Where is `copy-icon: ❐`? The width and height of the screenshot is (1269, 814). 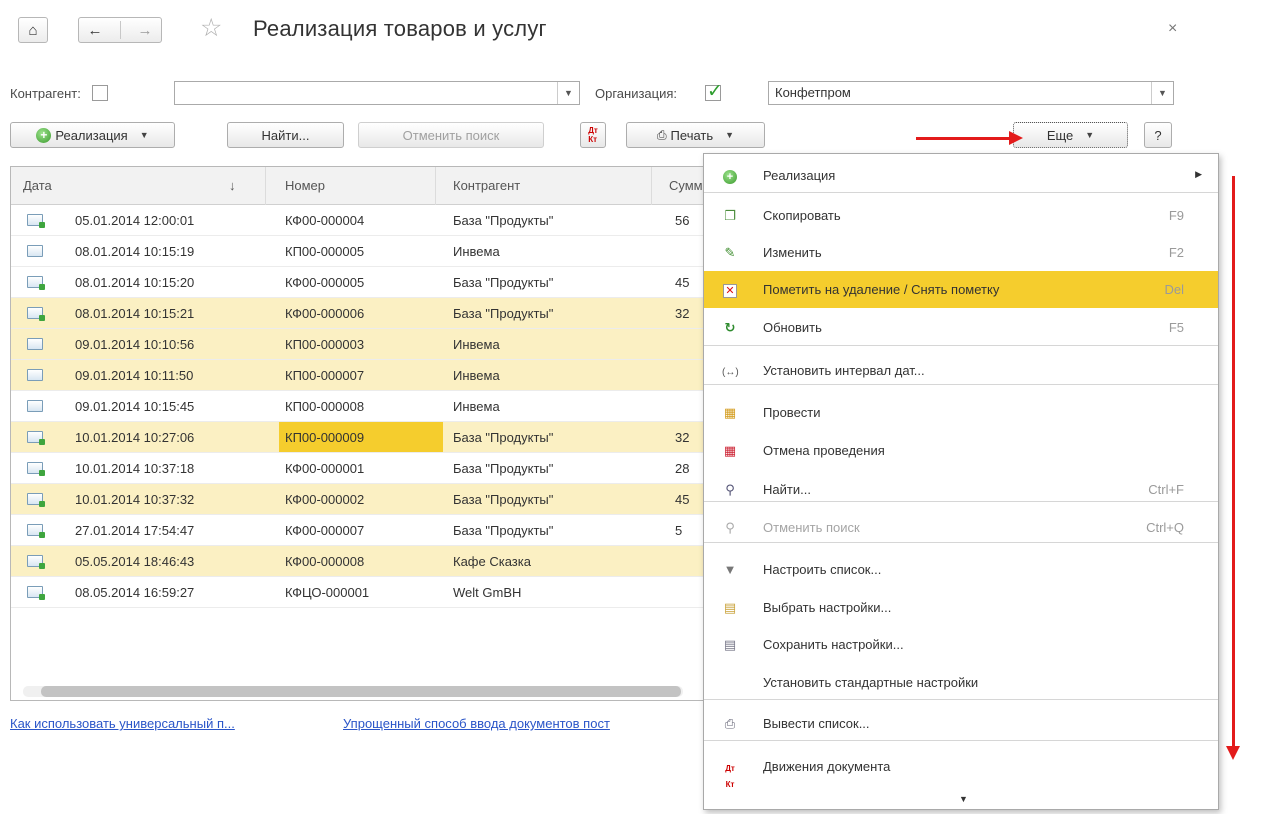
copy-icon: ❐ is located at coordinates (730, 215).